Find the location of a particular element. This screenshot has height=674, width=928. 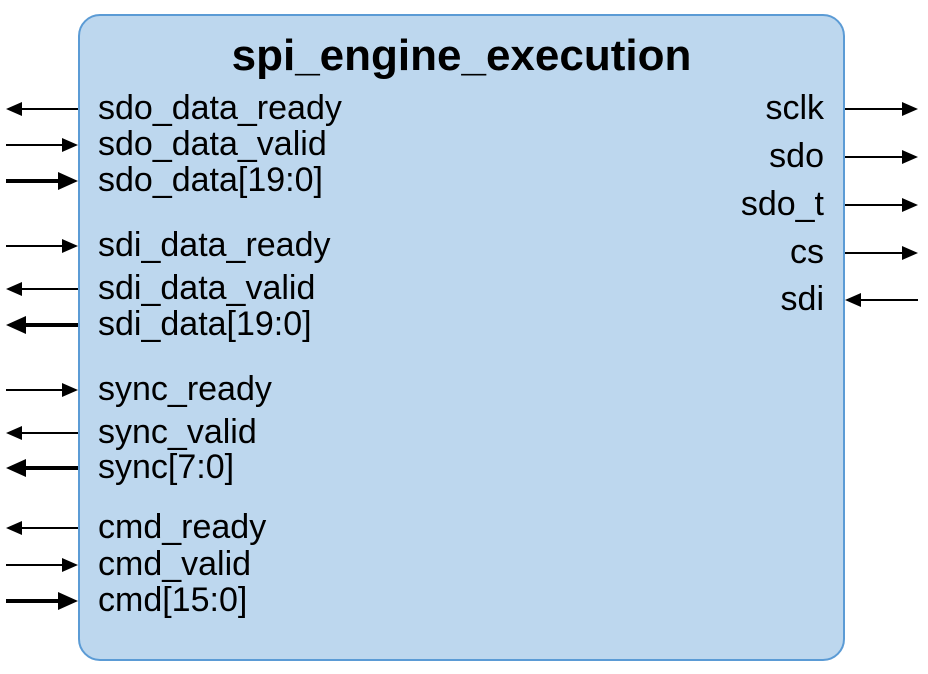

port-arrow-cmd-valid is located at coordinates (42, 565).